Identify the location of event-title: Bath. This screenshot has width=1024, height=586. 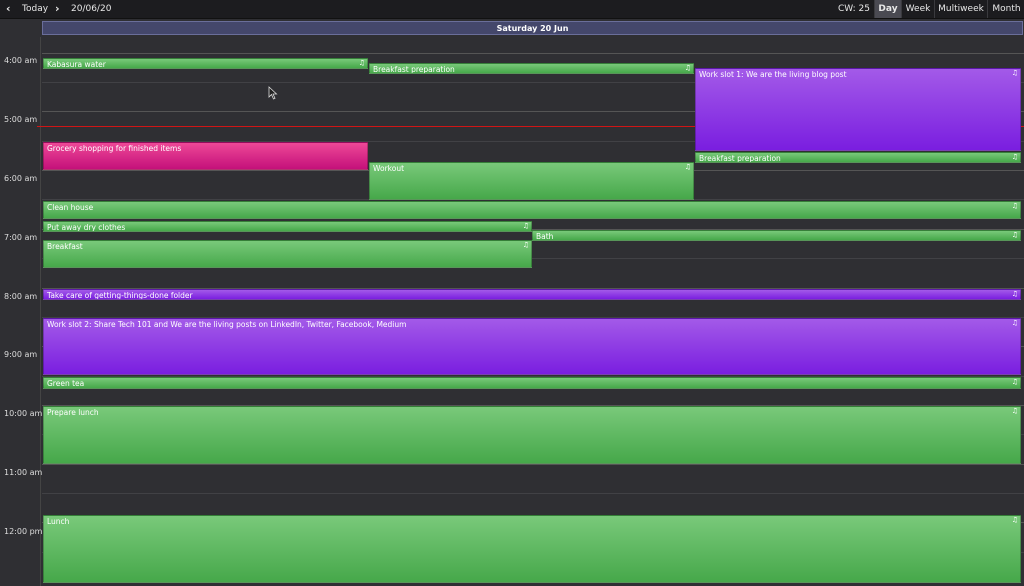
(545, 236).